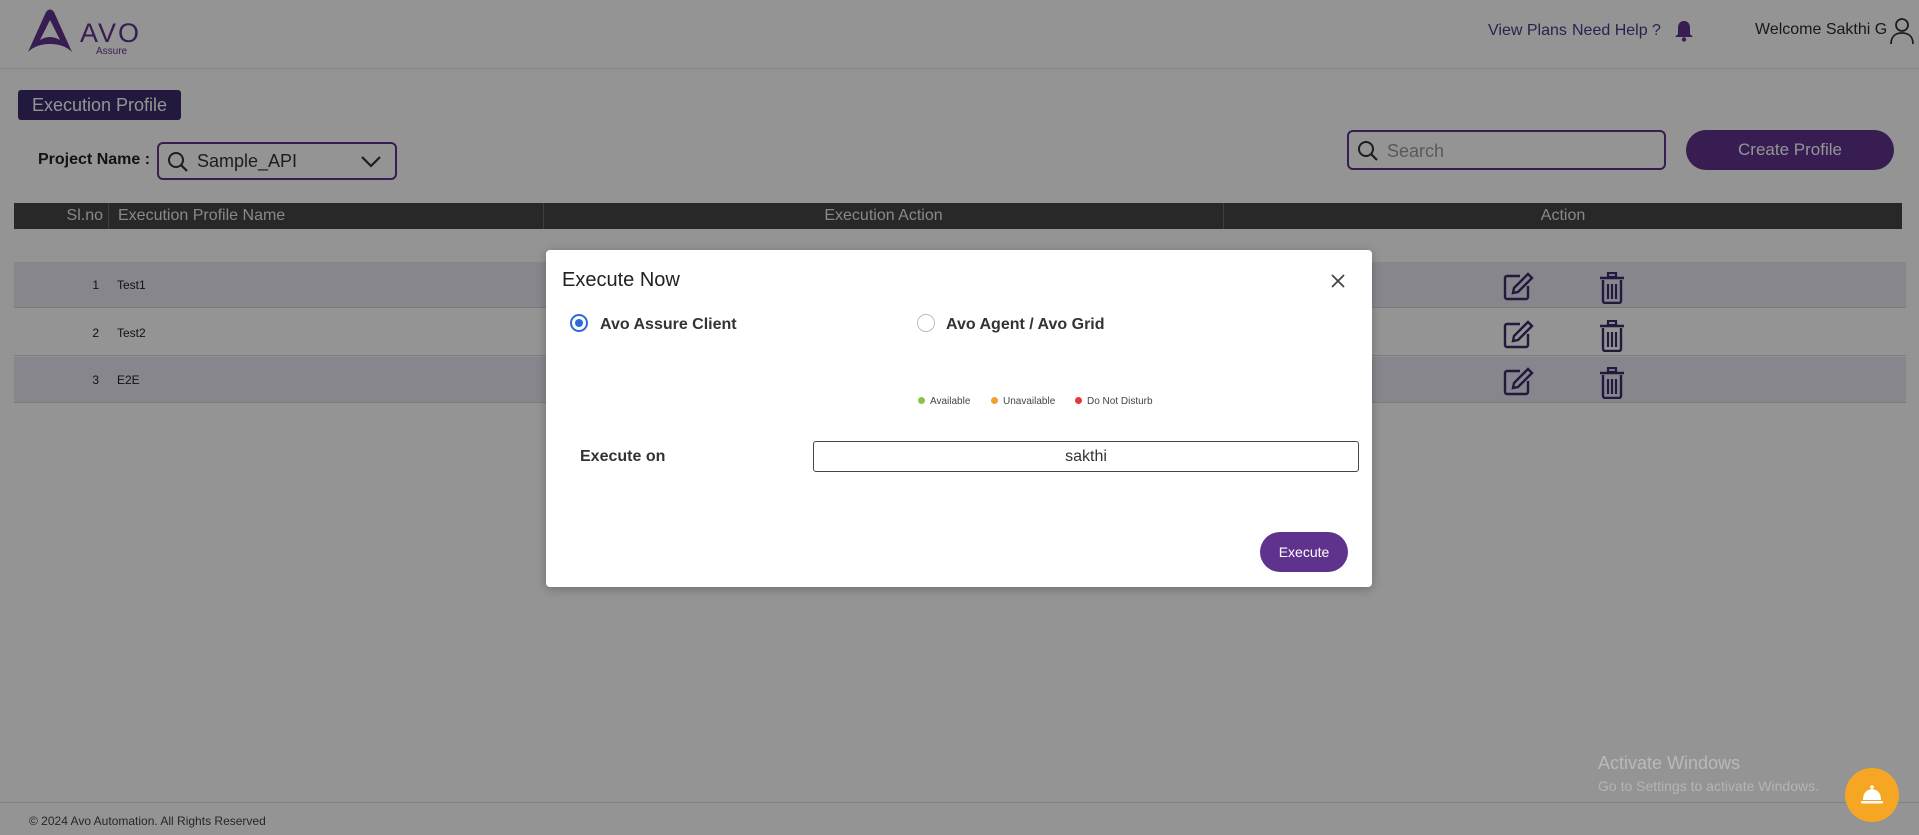 The image size is (1919, 835). What do you see at coordinates (579, 323) in the screenshot?
I see `radio-avo-assure-client` at bounding box center [579, 323].